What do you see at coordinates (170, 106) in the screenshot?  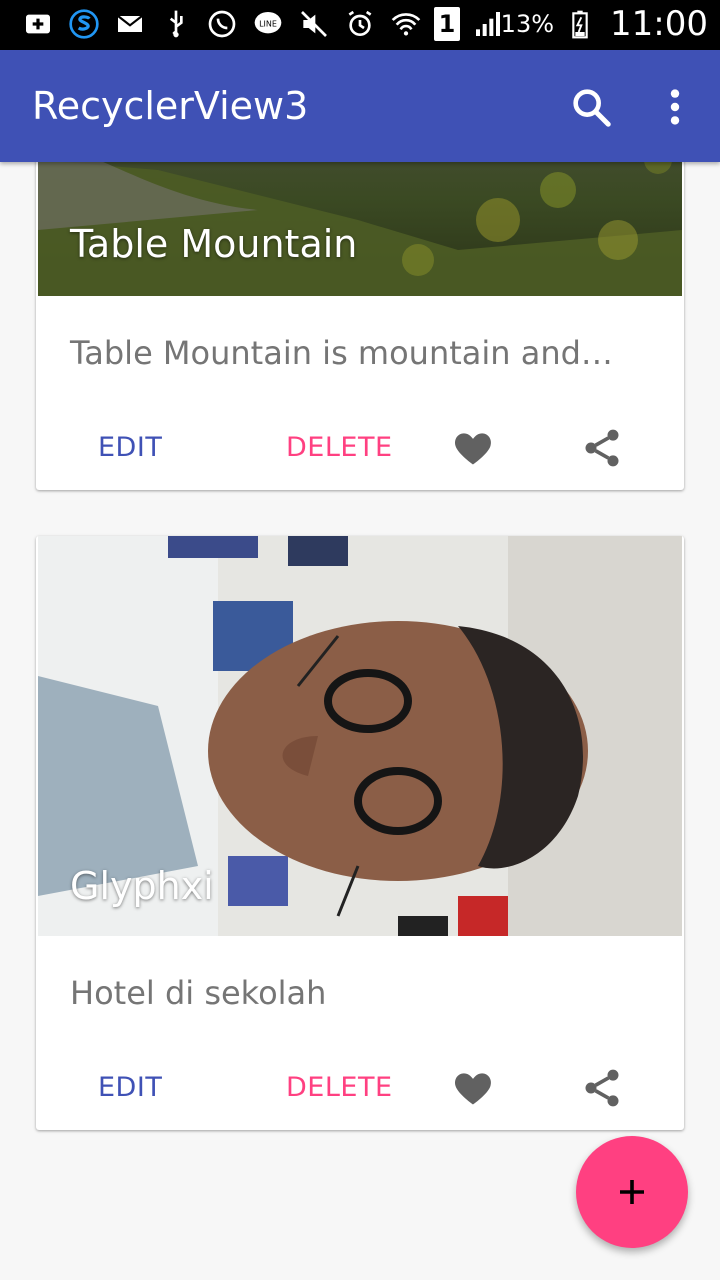 I see `app-title: RecyclerView3` at bounding box center [170, 106].